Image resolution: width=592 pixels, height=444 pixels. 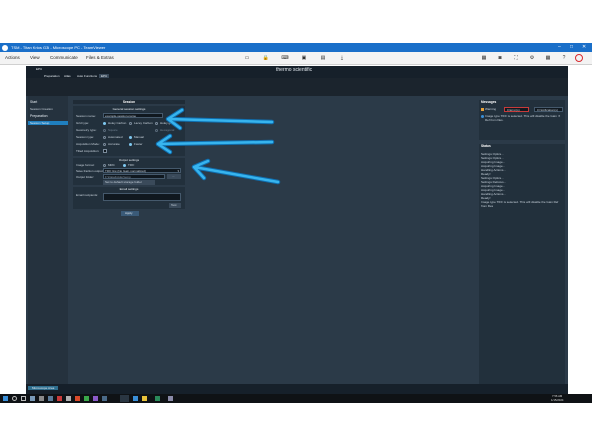 I want to click on whiteboard-icon: ▦, so click(x=484, y=58).